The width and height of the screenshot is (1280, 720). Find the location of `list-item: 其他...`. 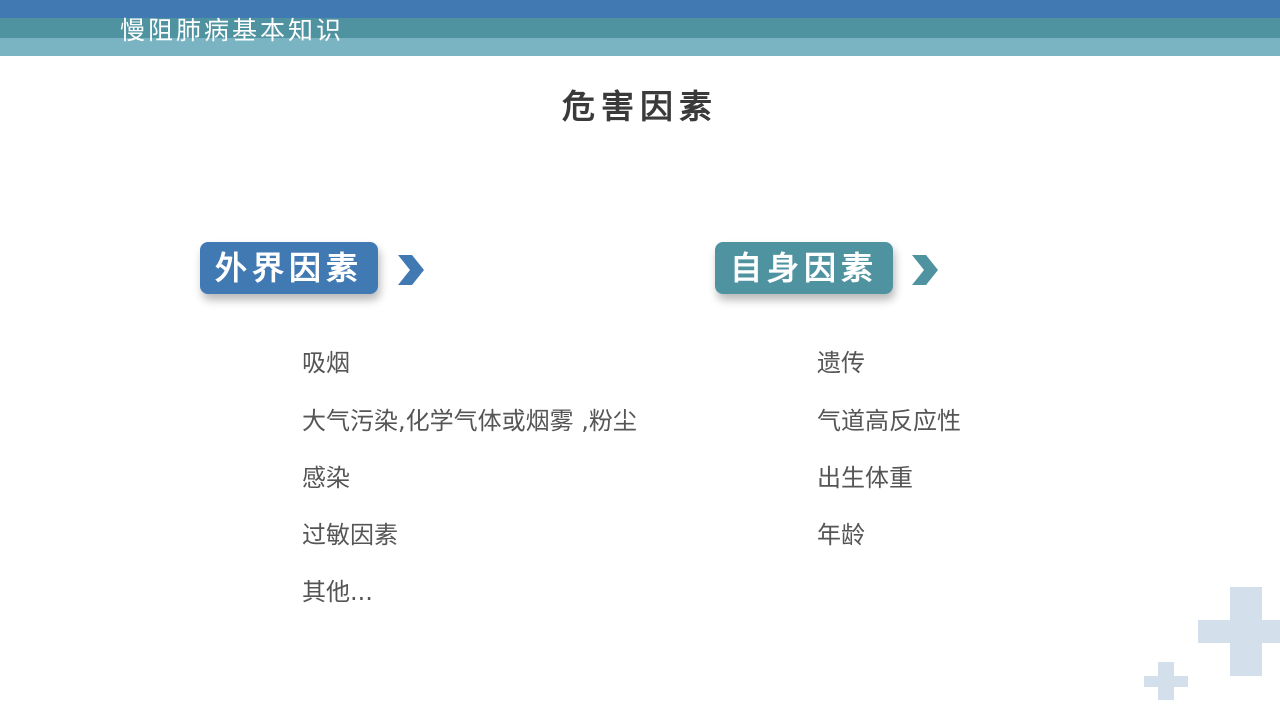

list-item: 其他... is located at coordinates (337, 592).